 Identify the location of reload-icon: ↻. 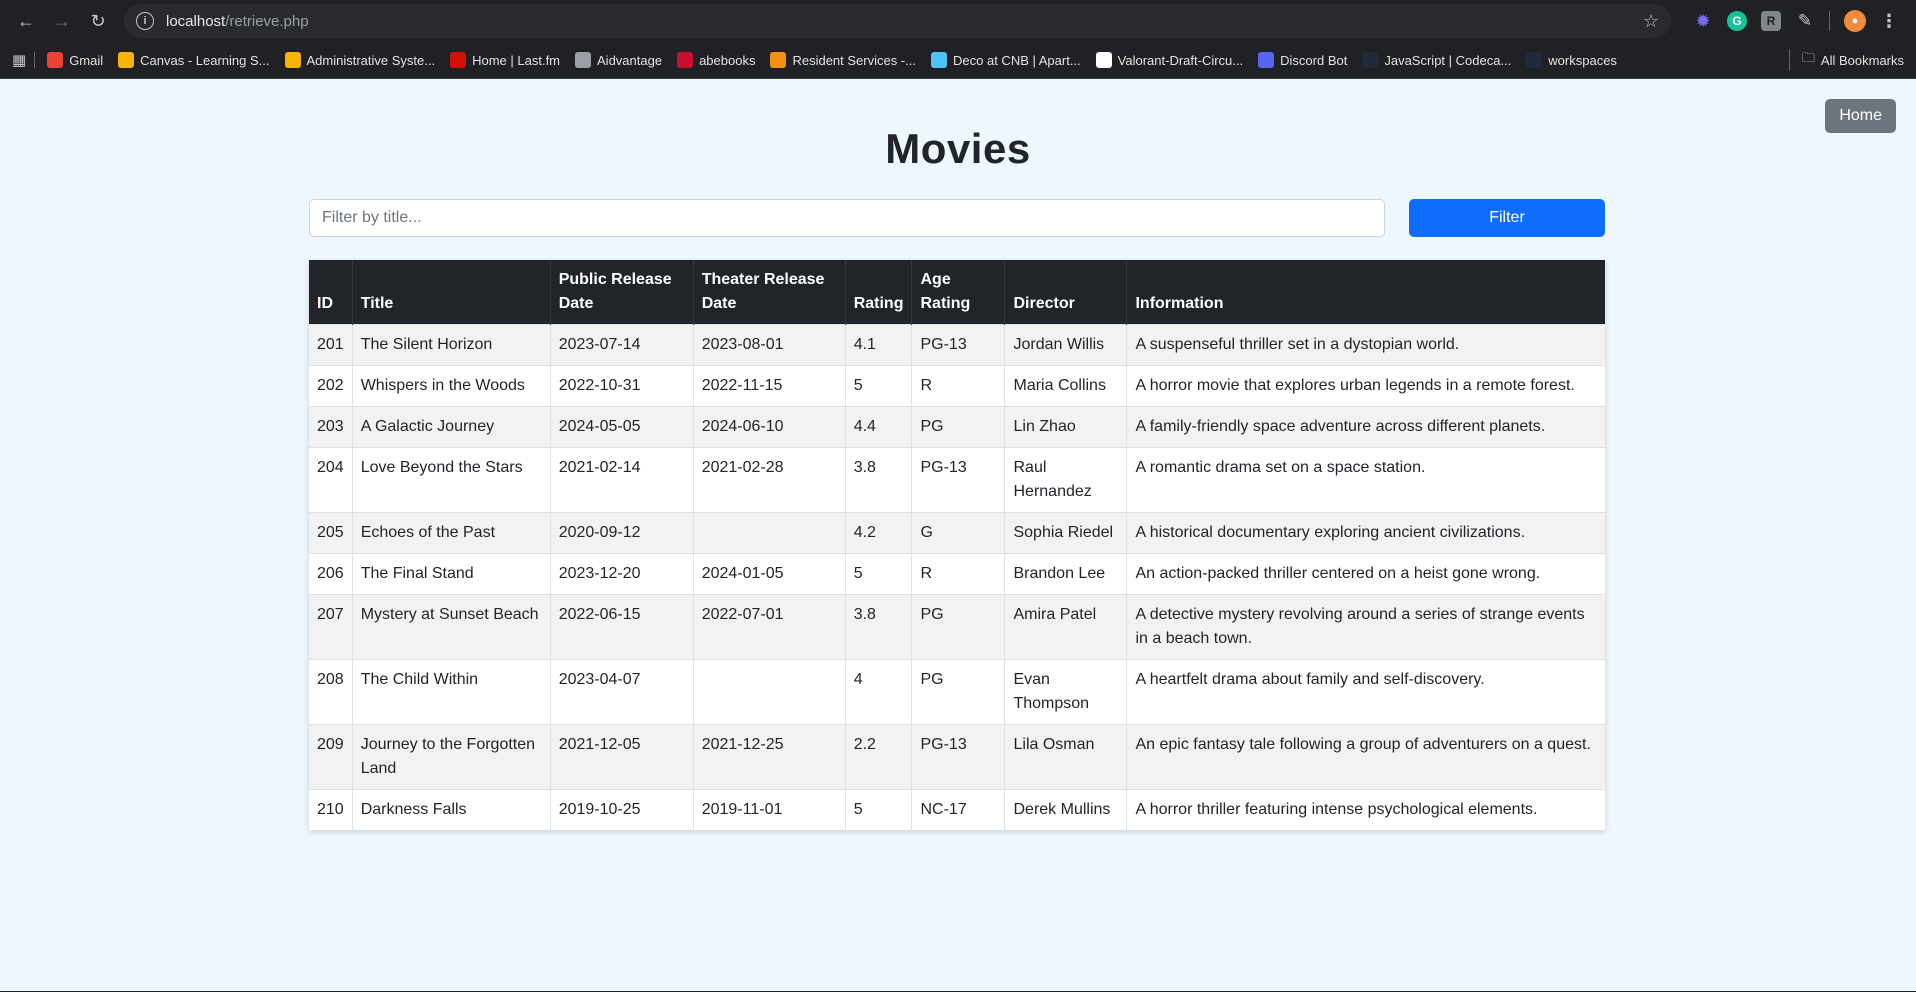
(98, 21).